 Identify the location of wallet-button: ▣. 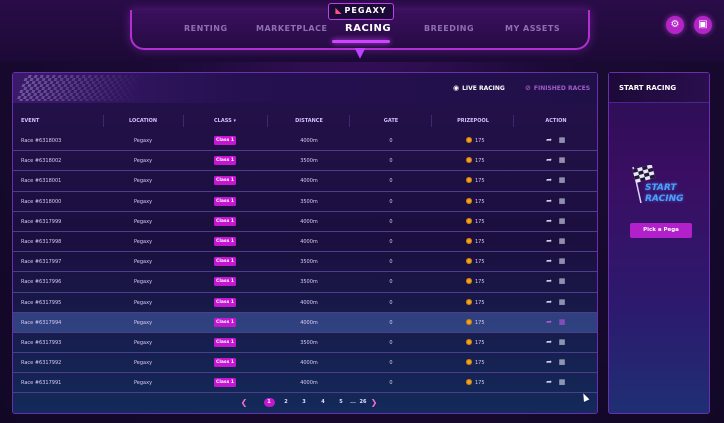
(703, 25).